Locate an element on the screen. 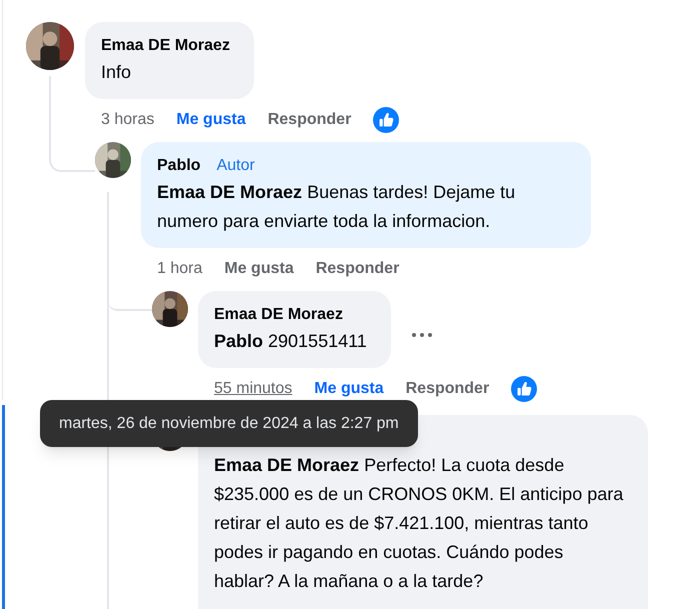 The height and width of the screenshot is (609, 685). timestamp-link: 1 hora is located at coordinates (179, 269).